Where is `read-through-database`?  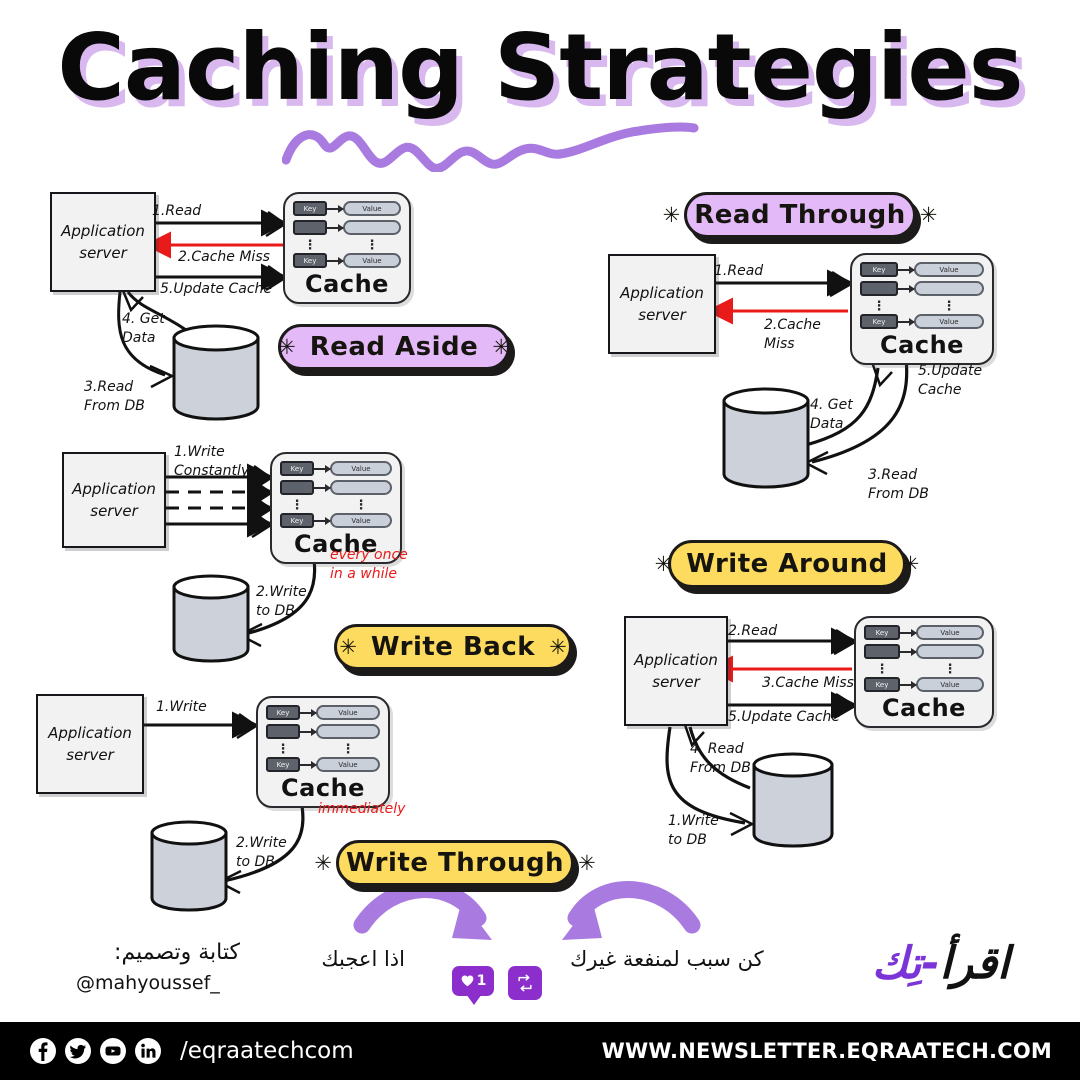
read-through-database is located at coordinates (766, 438).